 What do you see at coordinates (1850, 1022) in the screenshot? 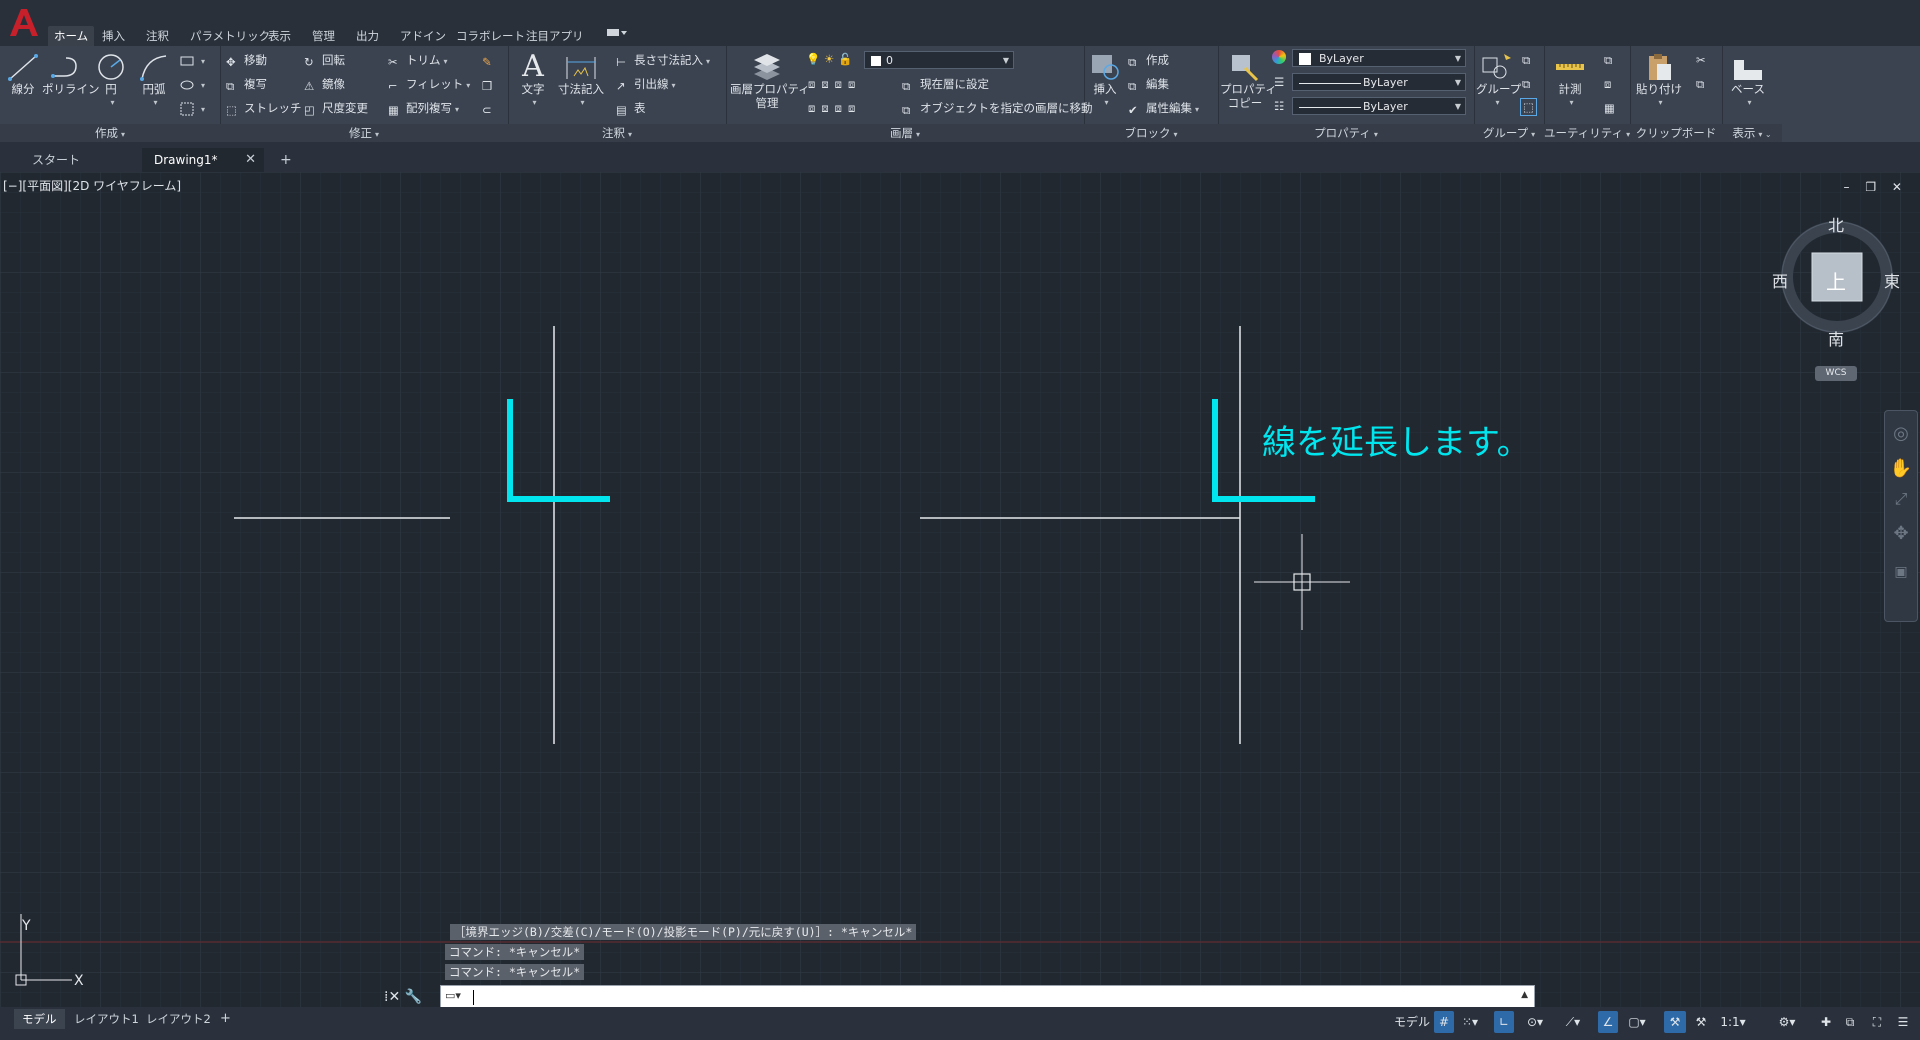
I see `isolate-objects-icon: ⧉` at bounding box center [1850, 1022].